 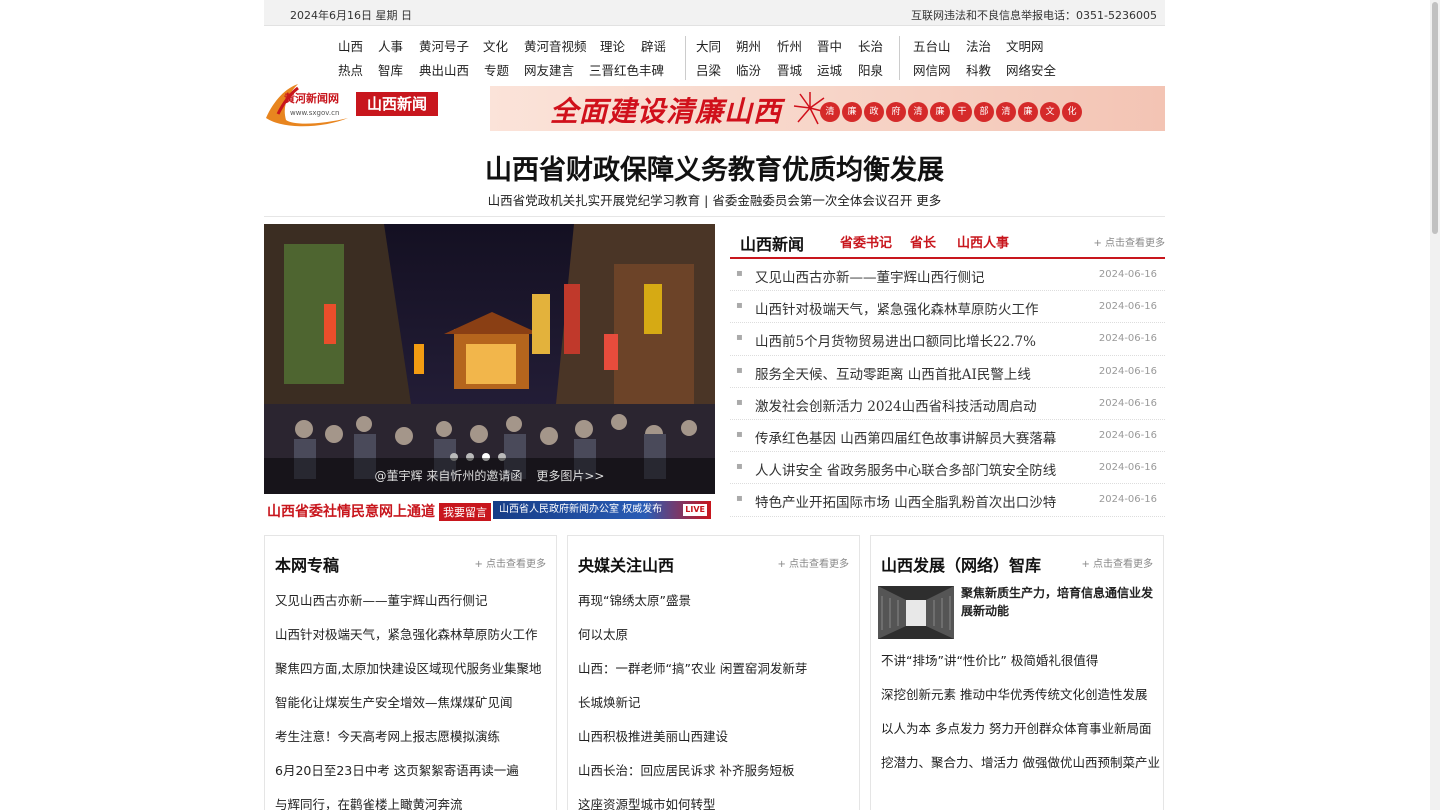 I want to click on nav-link: 晋城, so click(x=789, y=69).